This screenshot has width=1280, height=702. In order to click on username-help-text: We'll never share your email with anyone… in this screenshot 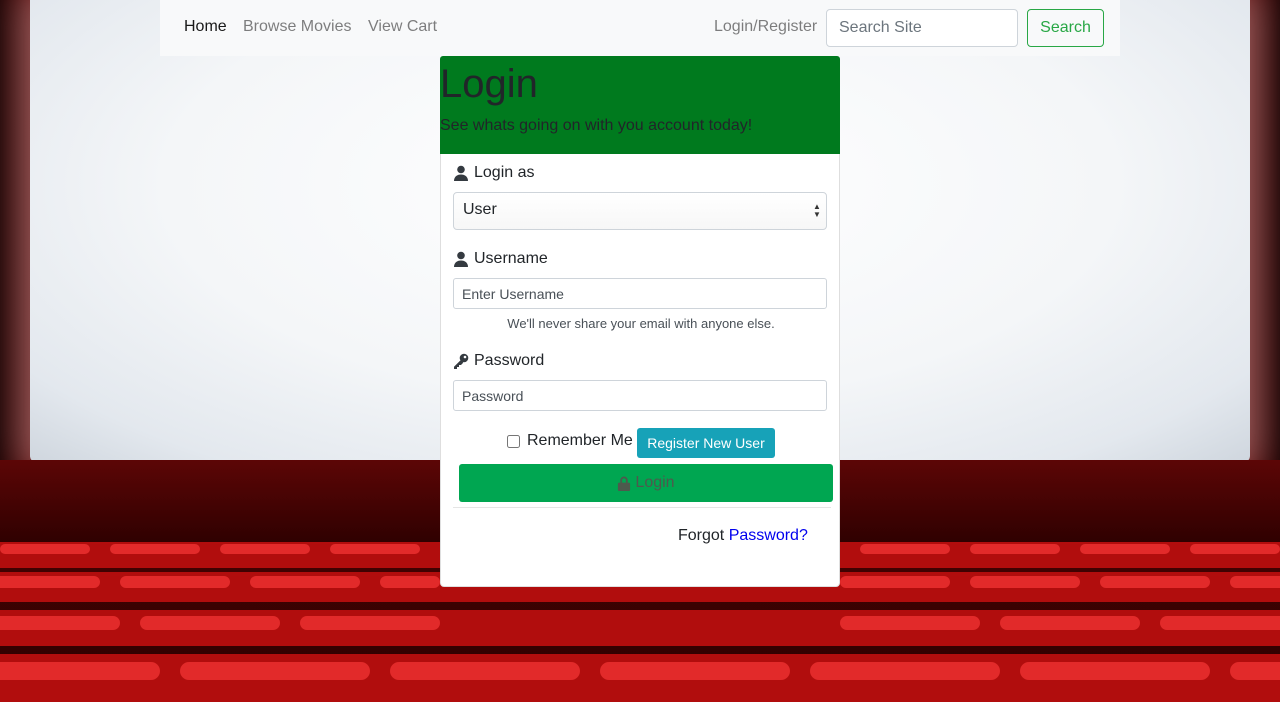, I will do `click(641, 323)`.